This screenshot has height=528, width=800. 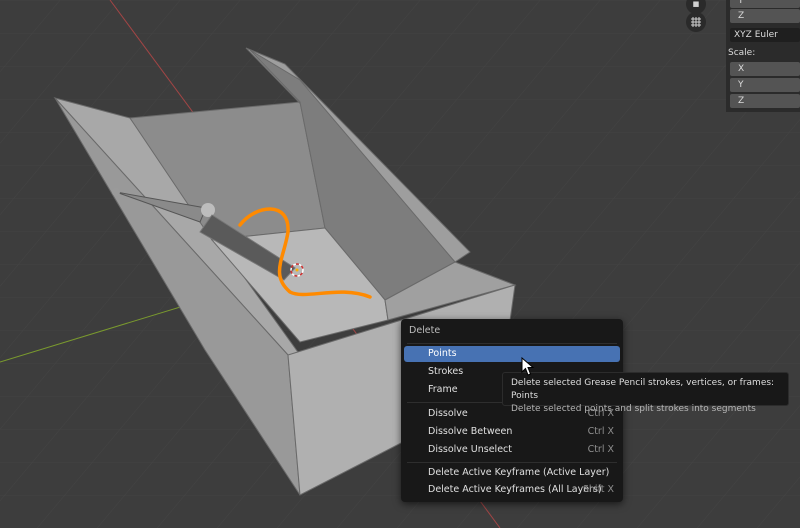 What do you see at coordinates (528, 366) in the screenshot?
I see `mouse-pointer-icon` at bounding box center [528, 366].